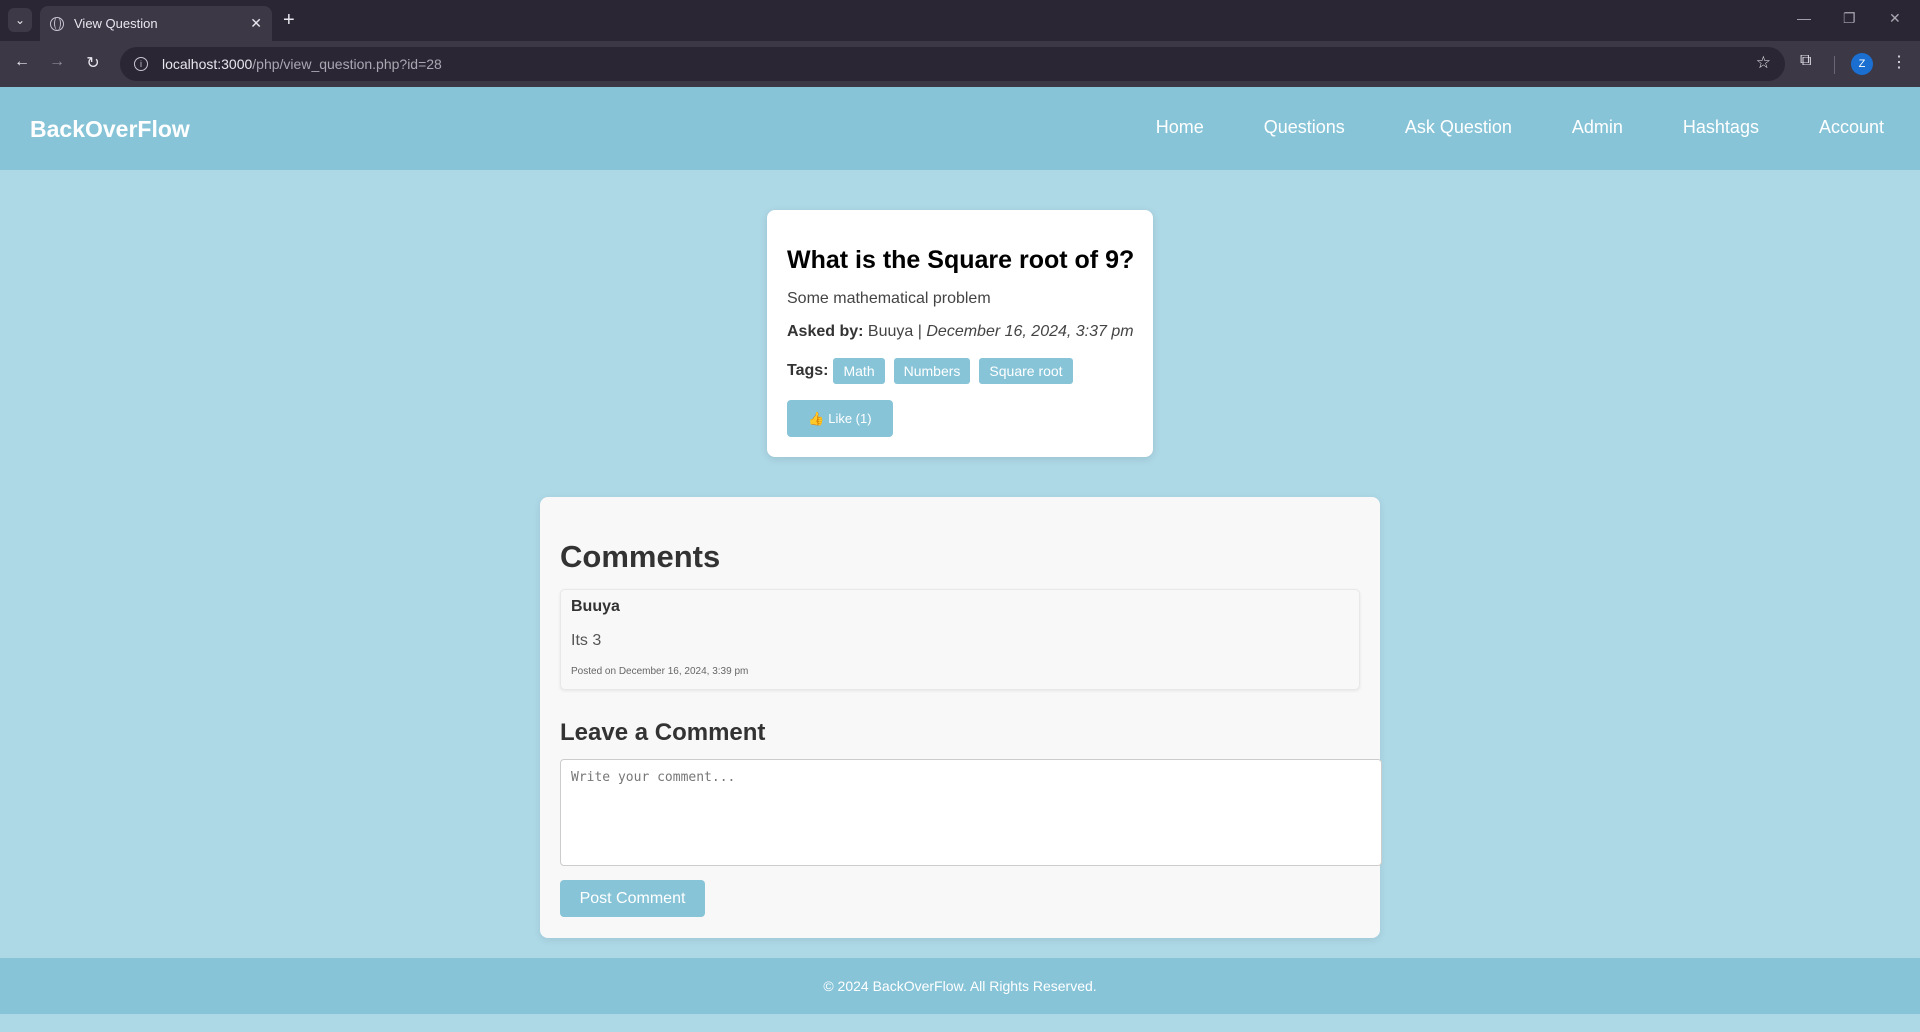 The width and height of the screenshot is (1920, 1032). I want to click on nav-ask-question: Ask Question, so click(1458, 127).